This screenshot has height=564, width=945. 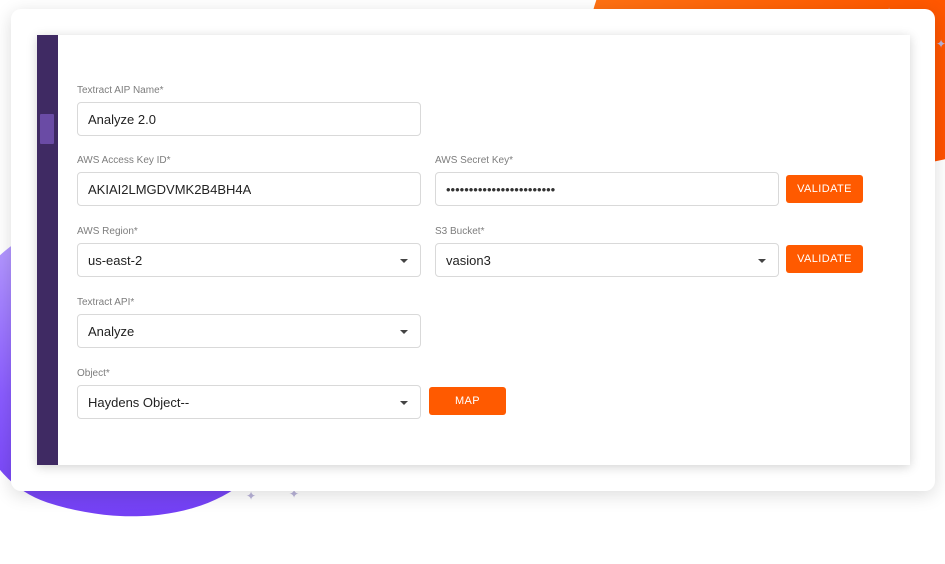 I want to click on region-select: us-east-2, so click(x=249, y=260).